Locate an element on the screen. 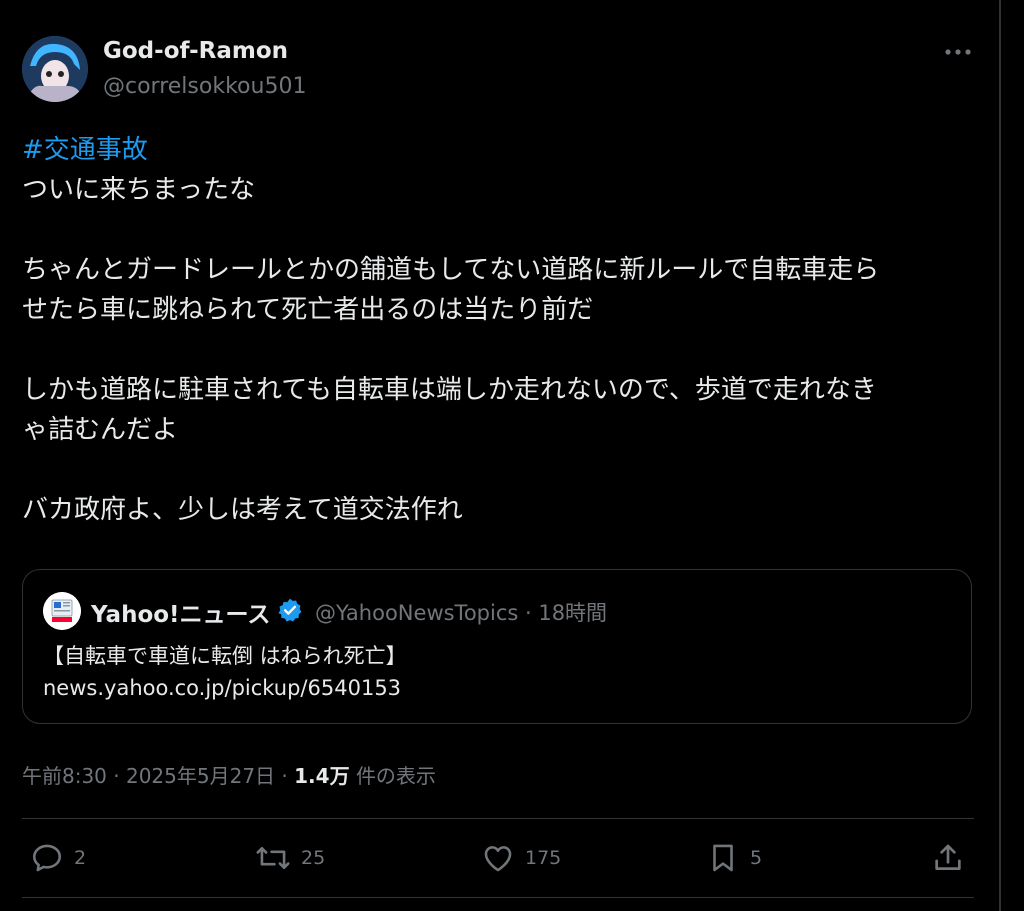  author-display-name: God-of-Ramon is located at coordinates (195, 51).